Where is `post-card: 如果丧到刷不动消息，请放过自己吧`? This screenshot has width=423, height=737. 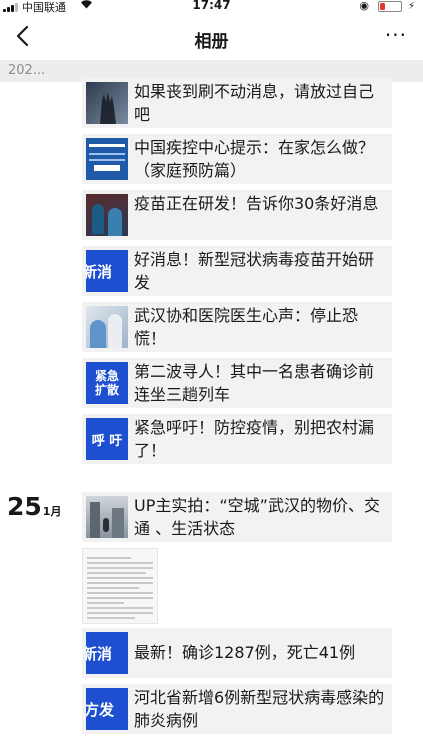
post-card: 如果丧到刷不动消息，请放过自己吧 is located at coordinates (237, 103).